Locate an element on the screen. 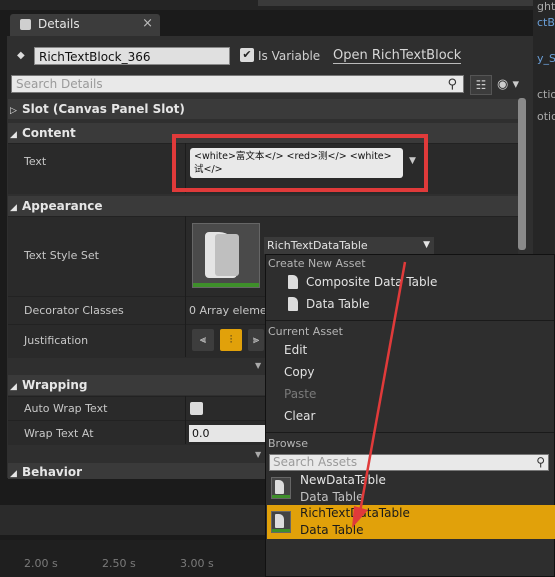  category-appearance: ◢ Appearance is located at coordinates (263, 206).